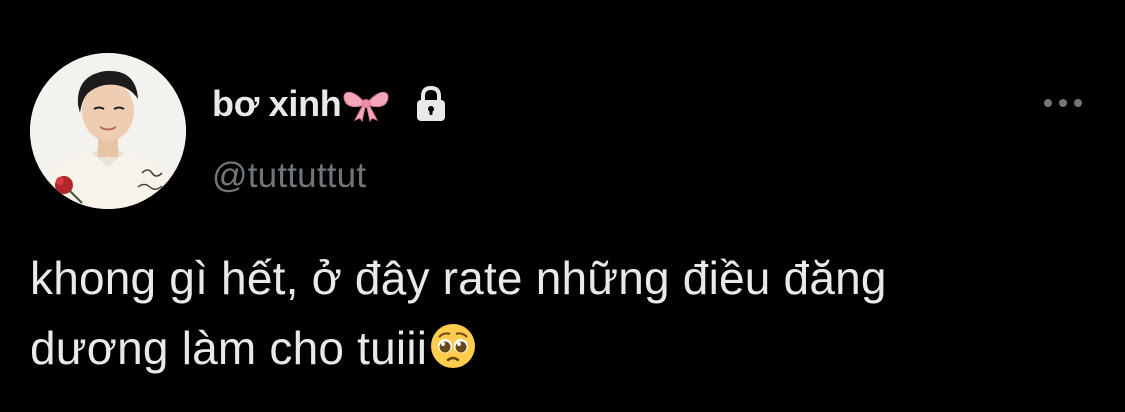 The height and width of the screenshot is (412, 1125). I want to click on avatar, so click(108, 131).